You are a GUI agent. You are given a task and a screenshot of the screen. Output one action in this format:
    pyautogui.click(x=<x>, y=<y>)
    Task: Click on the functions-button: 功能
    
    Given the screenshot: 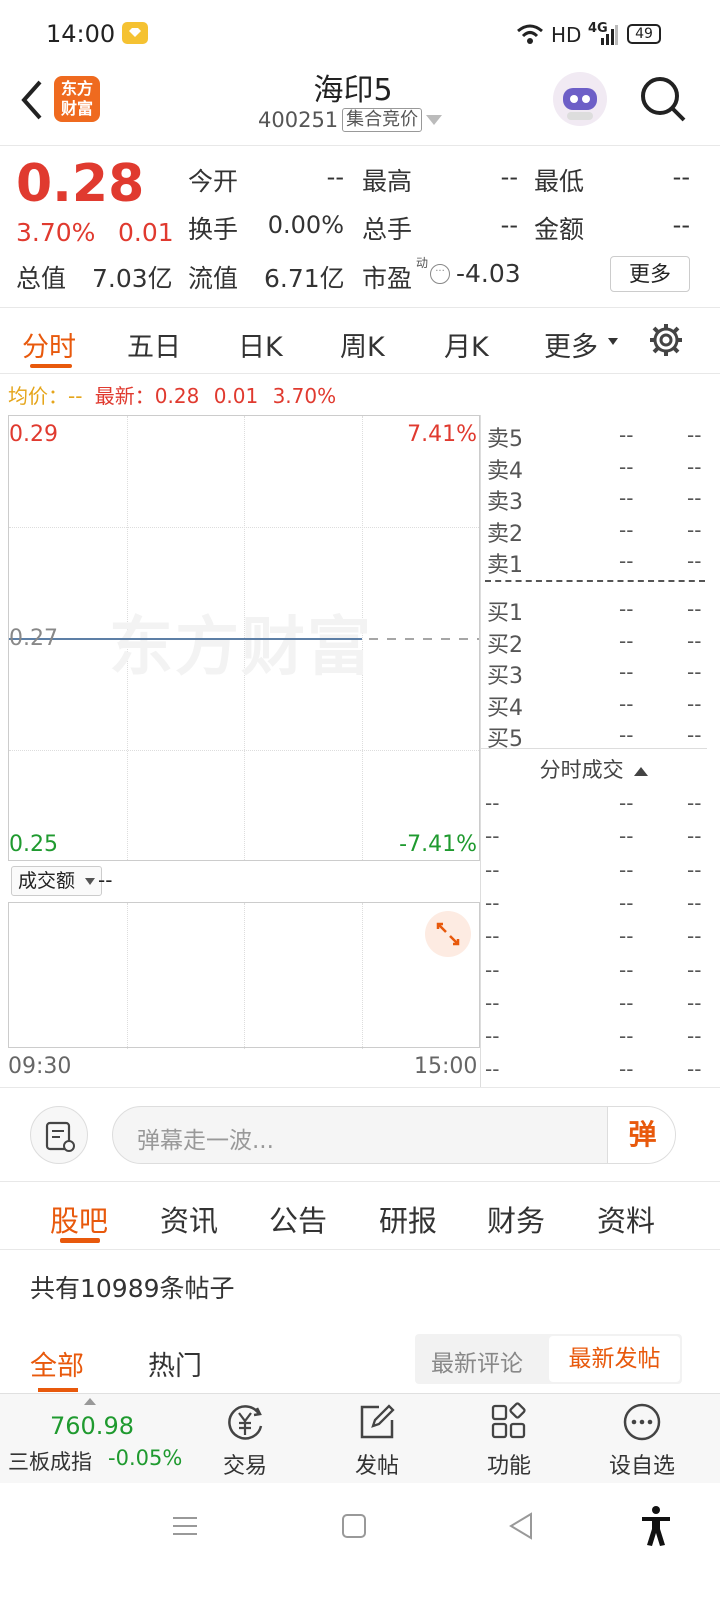 What is the action you would take?
    pyautogui.click(x=509, y=1439)
    